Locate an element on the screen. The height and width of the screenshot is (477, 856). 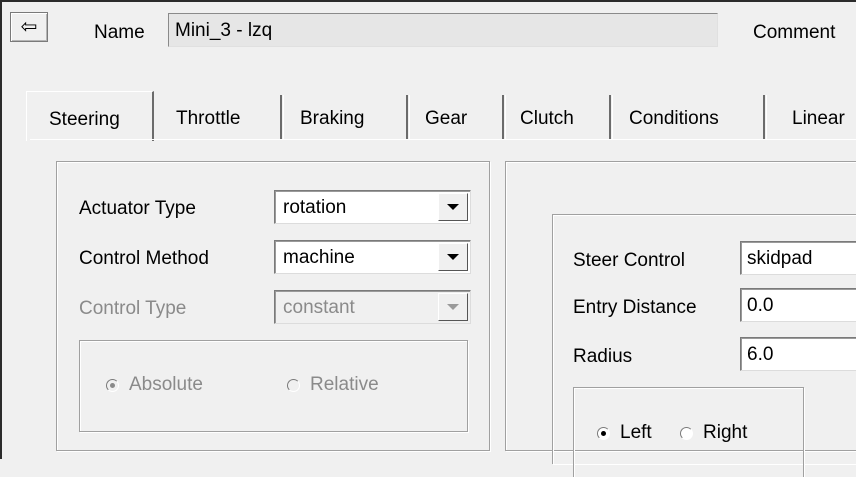
tab-braking: Braking is located at coordinates (346, 117).